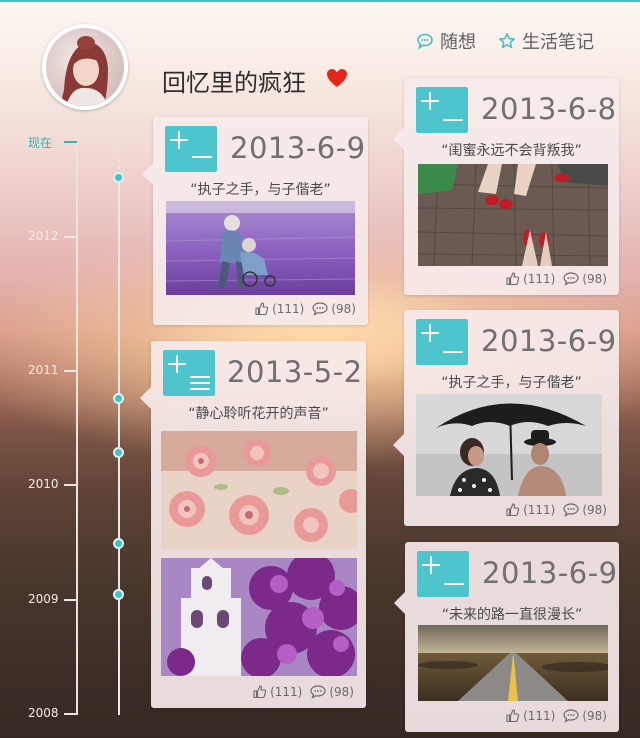  I want to click on post-rail, so click(119, 445).